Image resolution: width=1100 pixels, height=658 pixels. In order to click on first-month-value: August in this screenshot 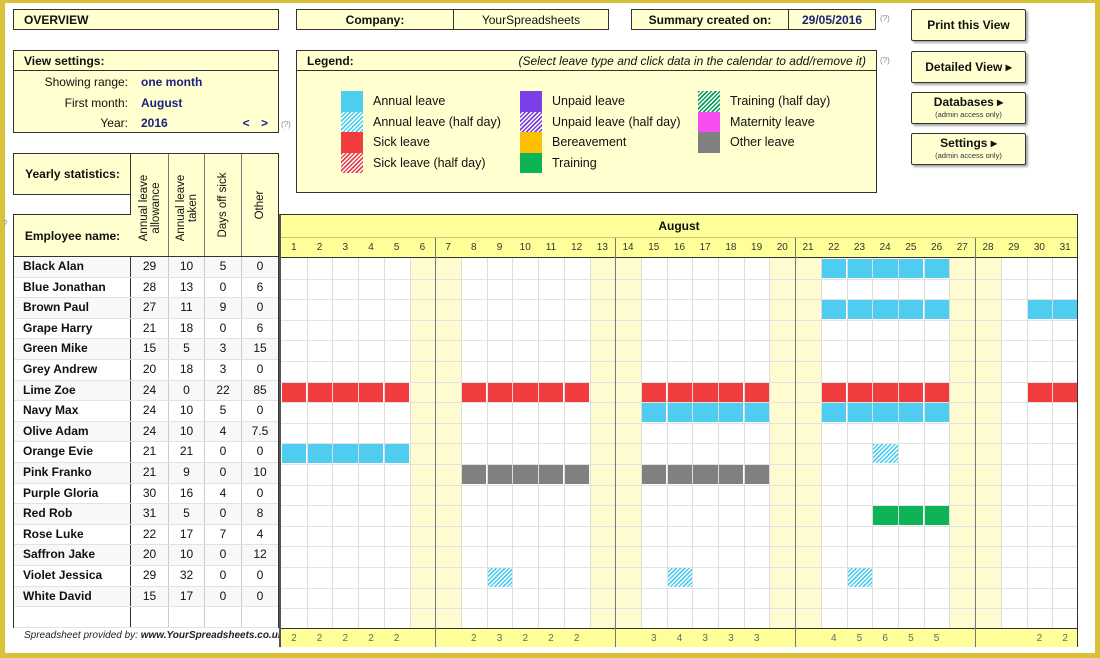, I will do `click(161, 103)`.